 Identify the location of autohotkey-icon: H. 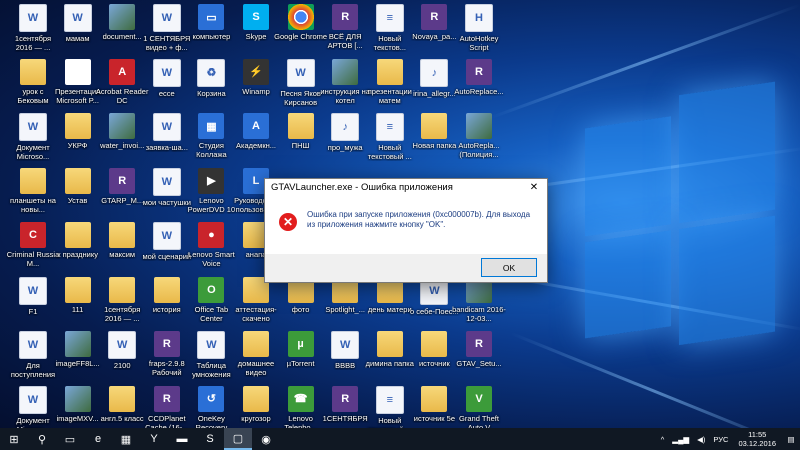
(479, 18).